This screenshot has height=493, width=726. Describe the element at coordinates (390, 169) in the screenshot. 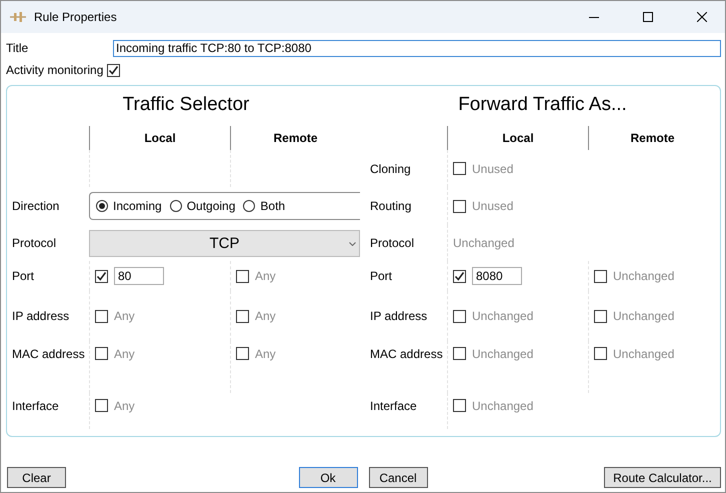

I see `row-label: Cloning` at that location.